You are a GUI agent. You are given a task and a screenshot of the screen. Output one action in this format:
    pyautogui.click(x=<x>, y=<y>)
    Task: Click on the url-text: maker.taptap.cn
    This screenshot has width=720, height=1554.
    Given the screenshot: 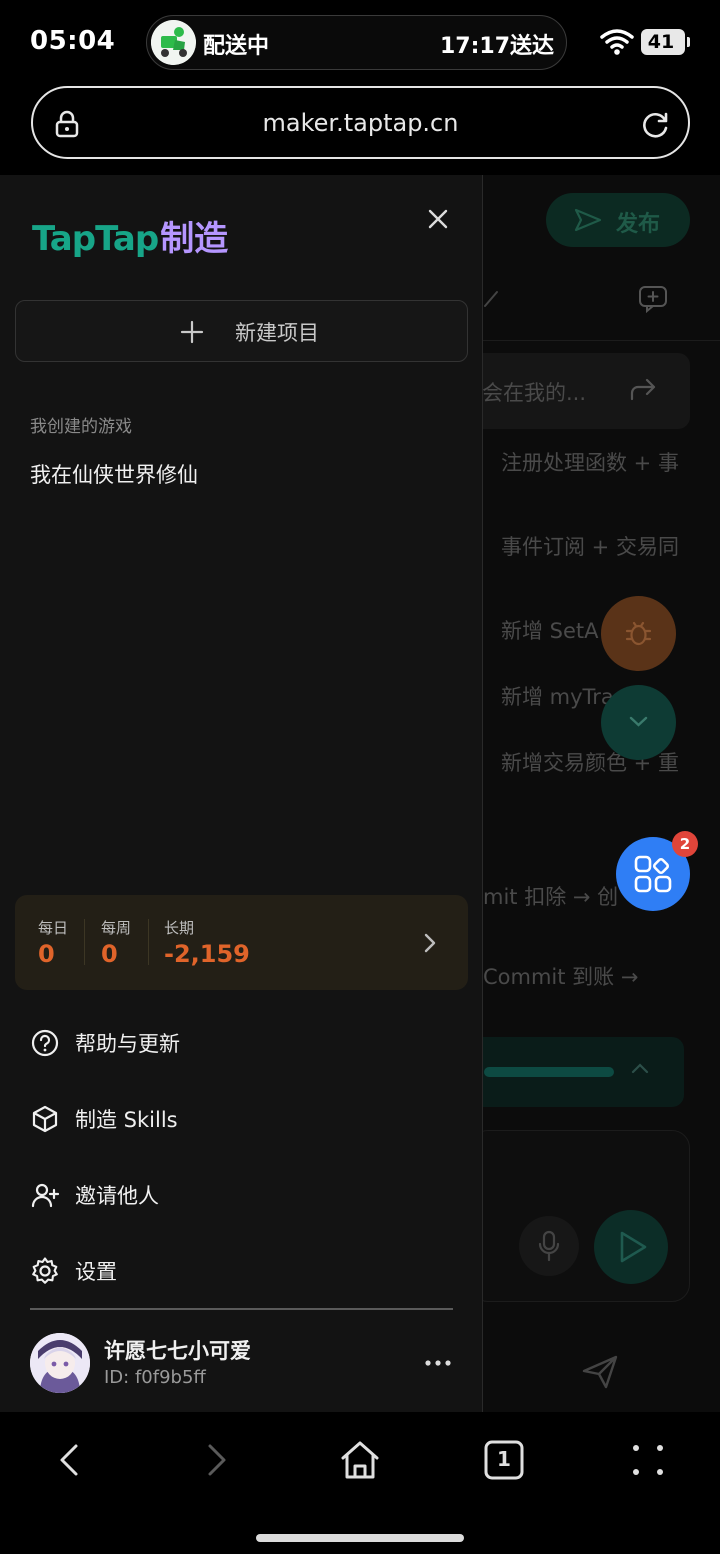 What is the action you would take?
    pyautogui.click(x=360, y=123)
    